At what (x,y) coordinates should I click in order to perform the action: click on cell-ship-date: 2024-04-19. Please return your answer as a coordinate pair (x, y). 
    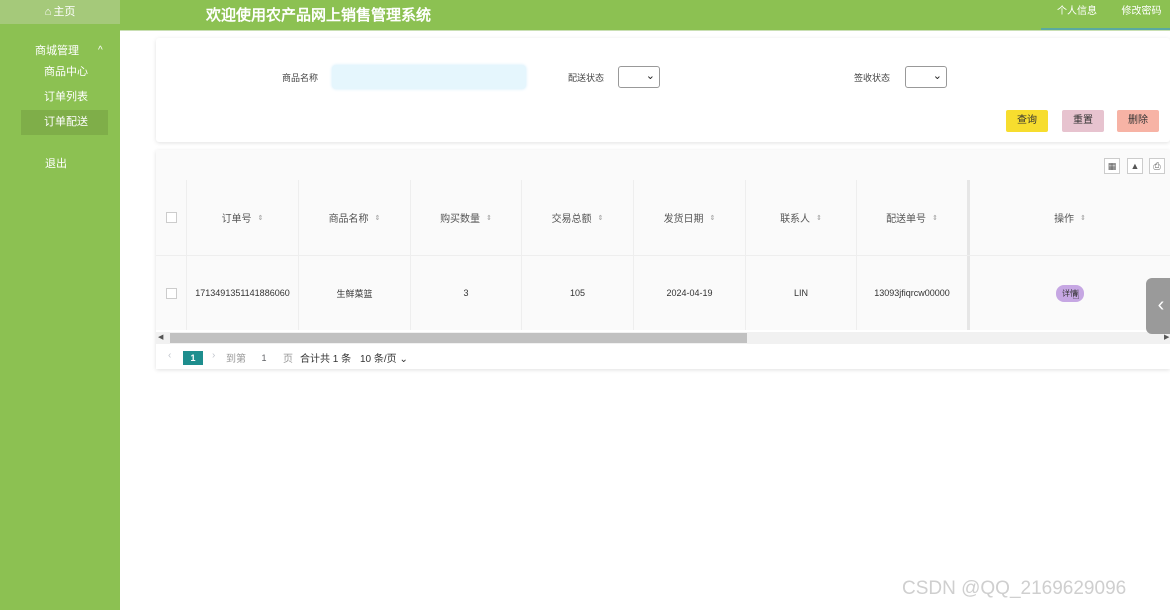
    Looking at the image, I should click on (690, 293).